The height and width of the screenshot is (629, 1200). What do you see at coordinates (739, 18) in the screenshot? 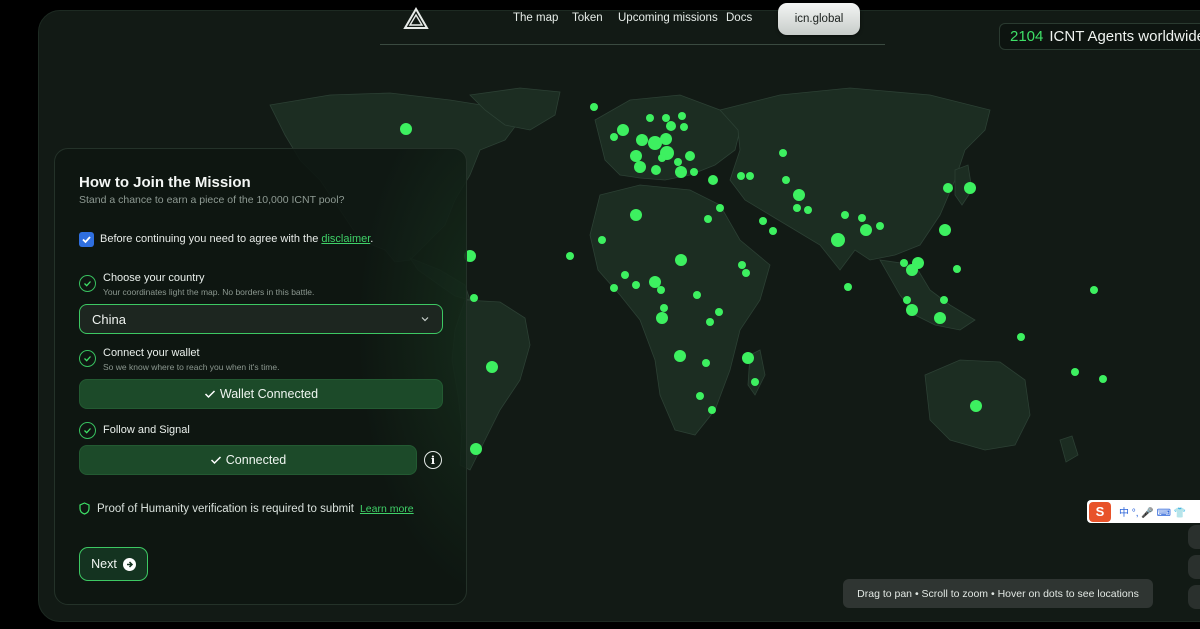
I see `nav-link-docs: Docs` at bounding box center [739, 18].